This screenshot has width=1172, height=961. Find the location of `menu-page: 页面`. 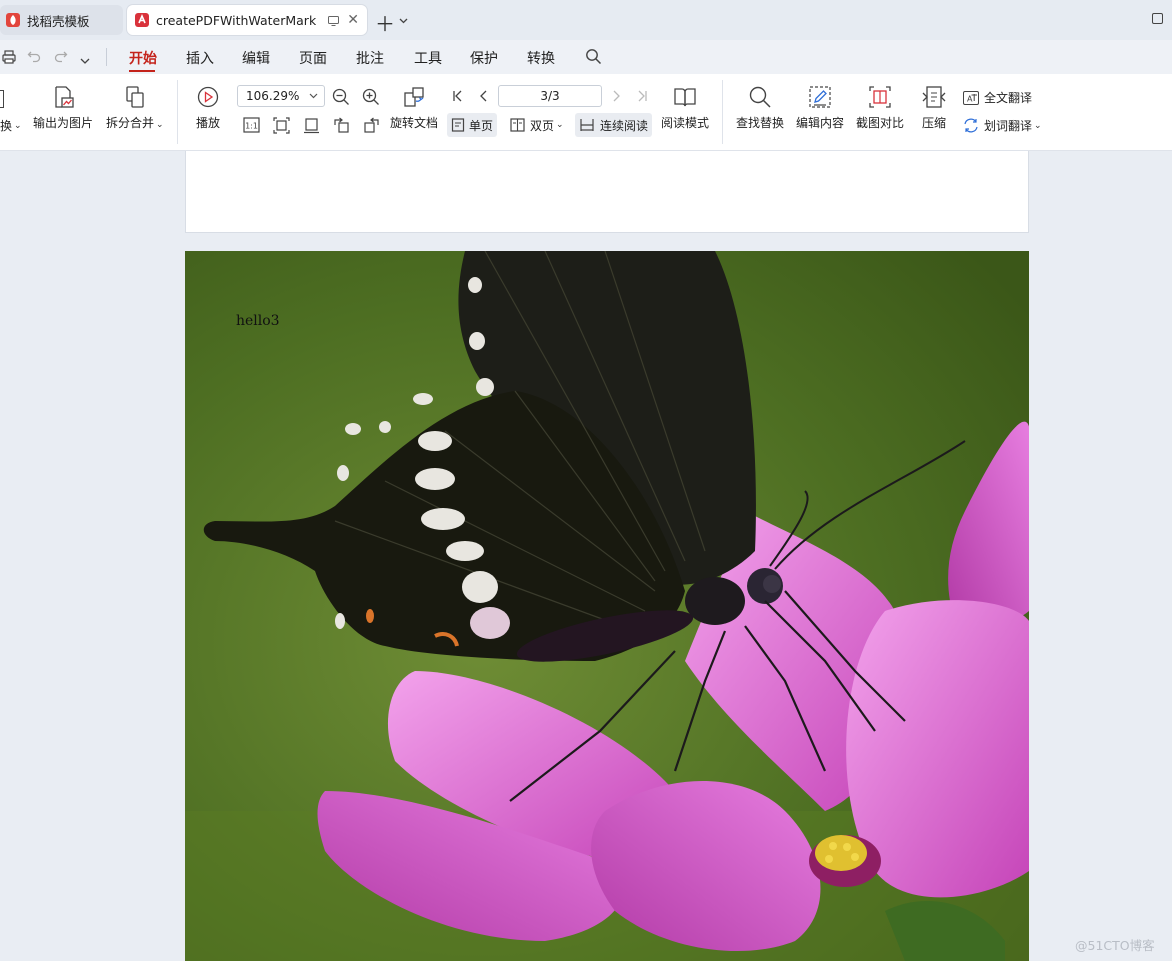

menu-page: 页面 is located at coordinates (313, 58).